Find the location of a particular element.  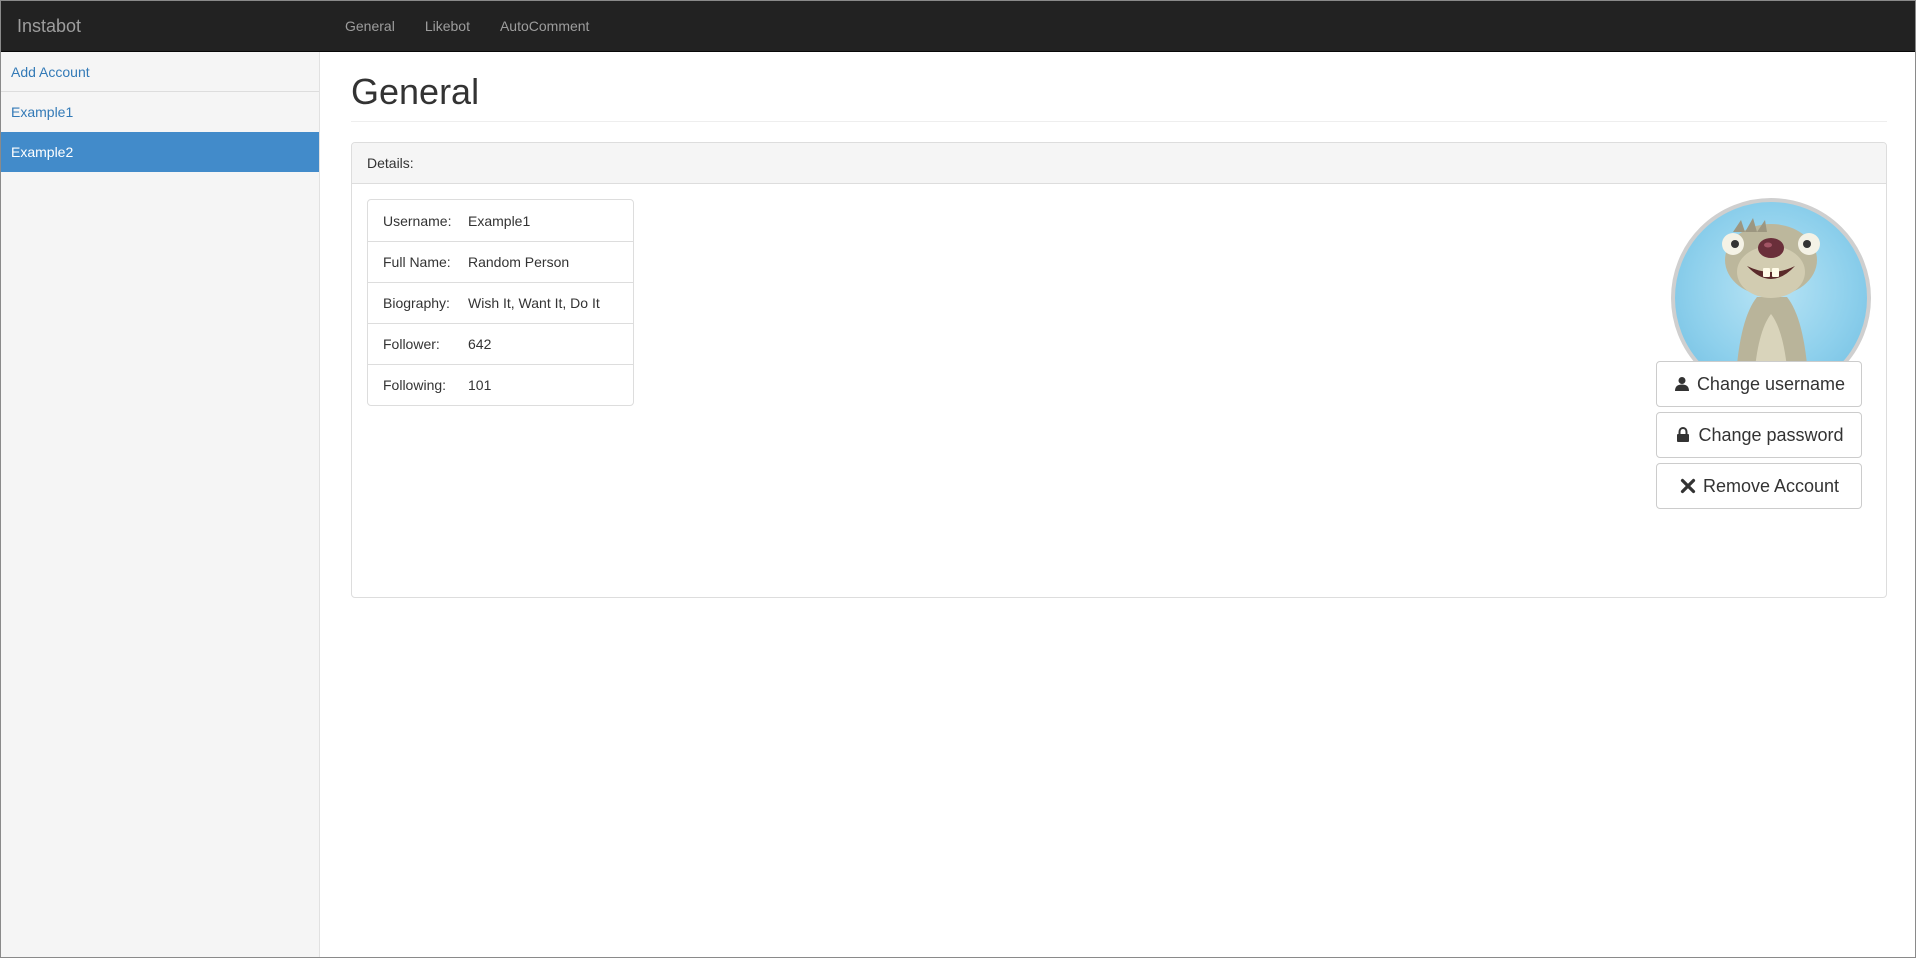

change-password-button: Change password is located at coordinates (1759, 435).